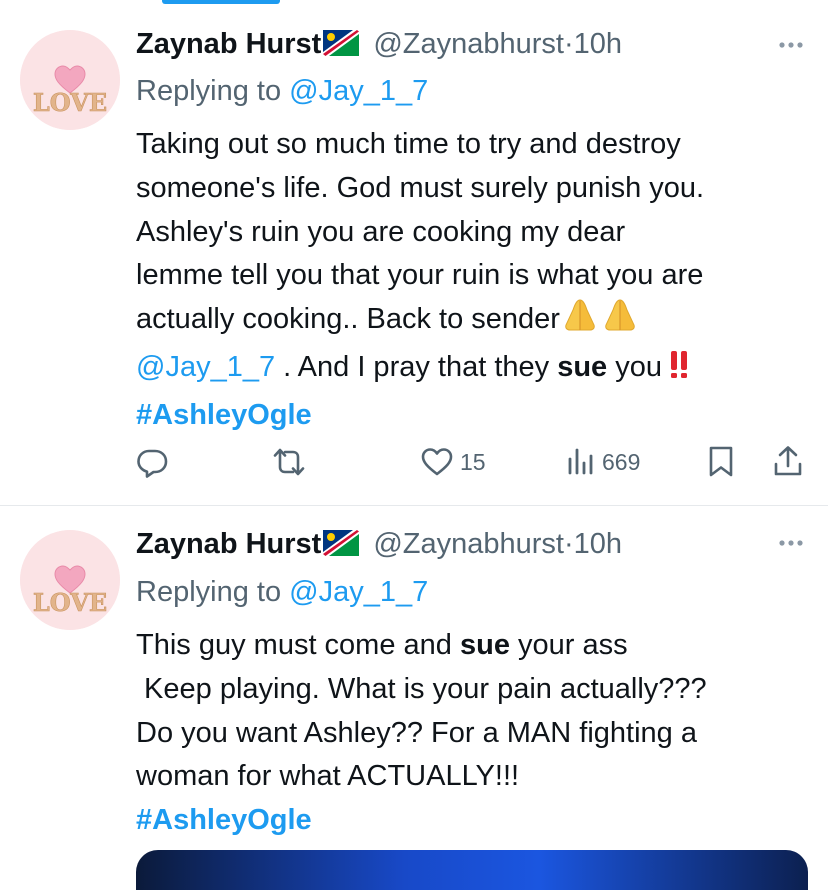 This screenshot has width=828, height=890. I want to click on tweet-text-line: actually cooking.. Back to sender, so click(476, 322).